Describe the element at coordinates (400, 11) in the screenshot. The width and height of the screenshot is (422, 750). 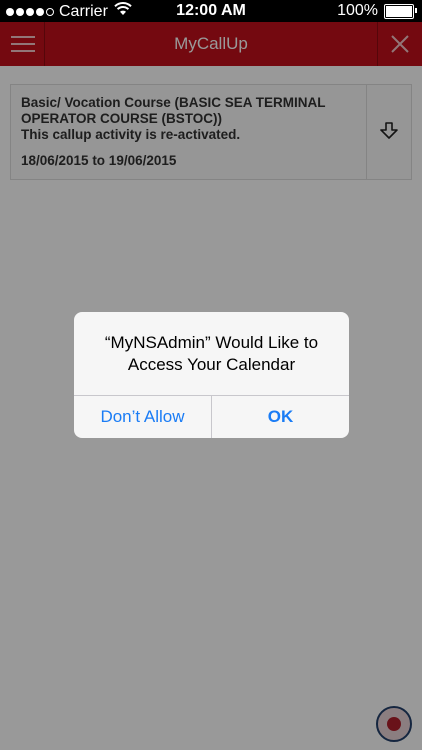
I see `battery-icon` at that location.